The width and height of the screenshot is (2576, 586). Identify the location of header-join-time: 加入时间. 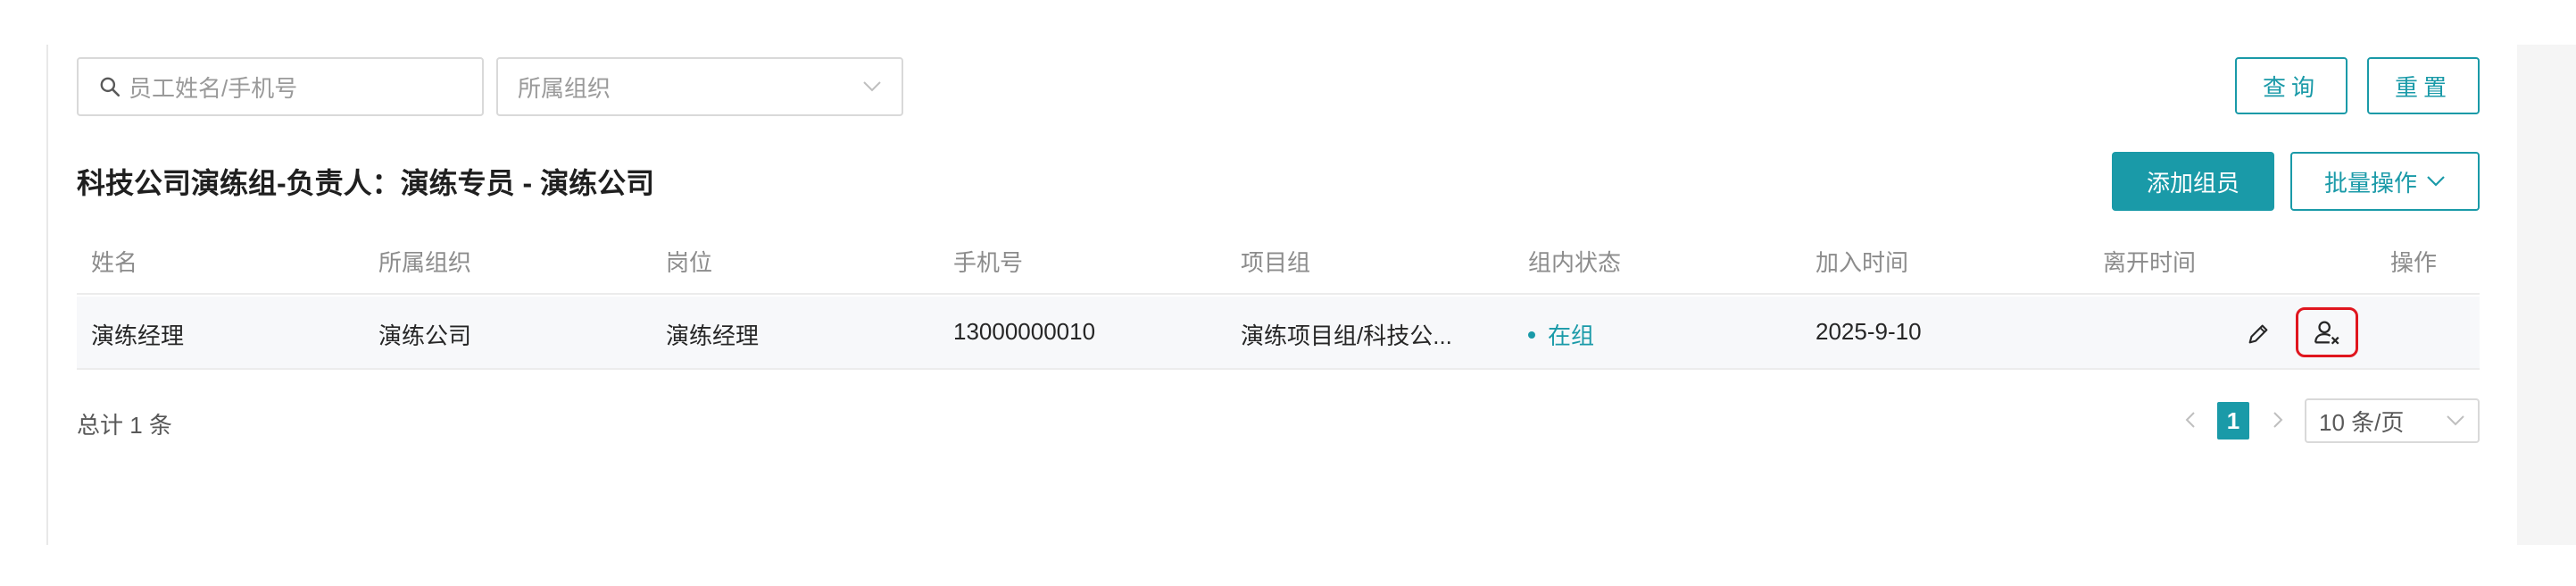
(1862, 262).